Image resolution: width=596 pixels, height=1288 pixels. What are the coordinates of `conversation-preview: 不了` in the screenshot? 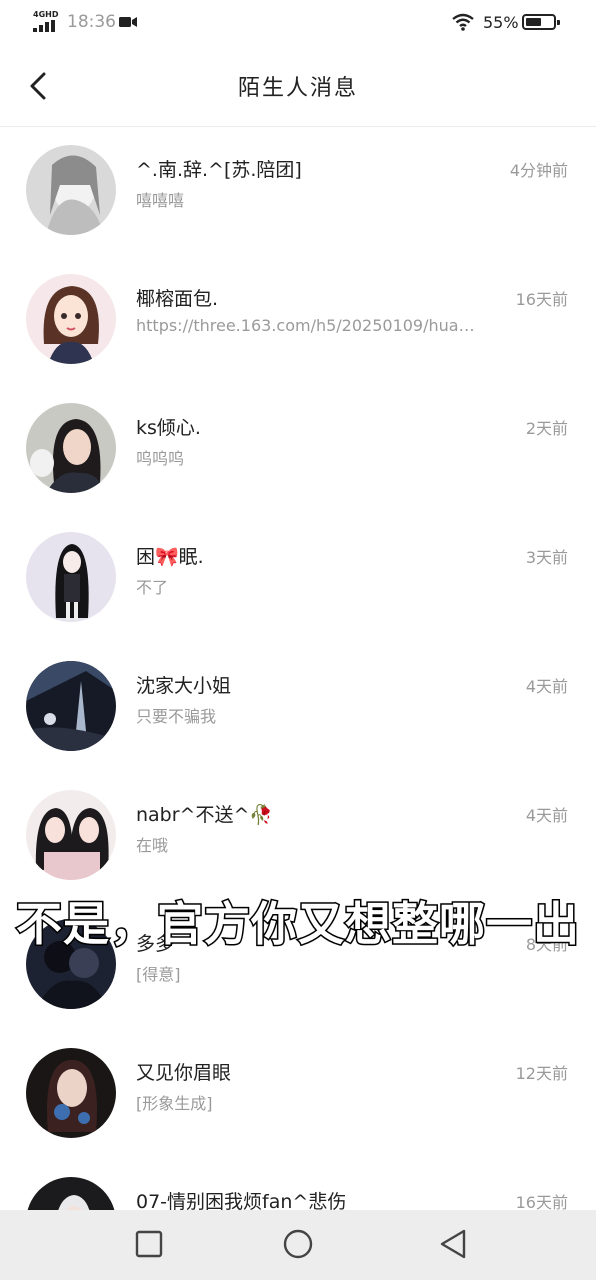 It's located at (152, 587).